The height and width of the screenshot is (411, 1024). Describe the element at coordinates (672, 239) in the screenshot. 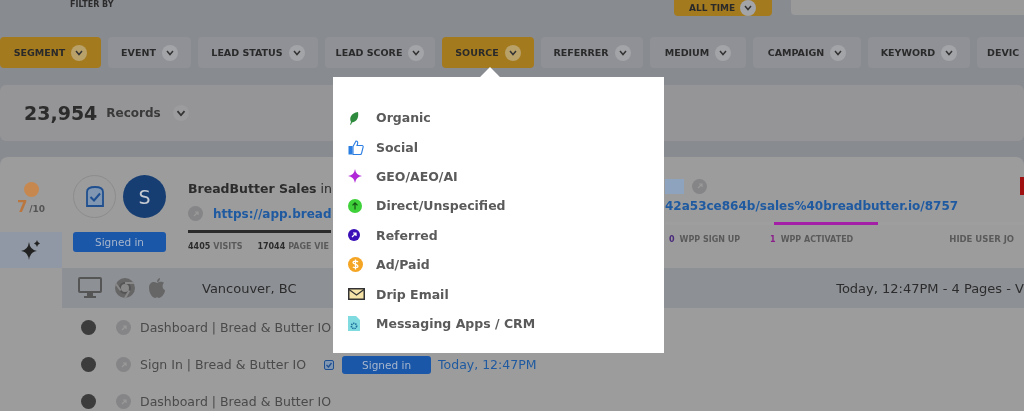

I see `stat-value: 0` at that location.